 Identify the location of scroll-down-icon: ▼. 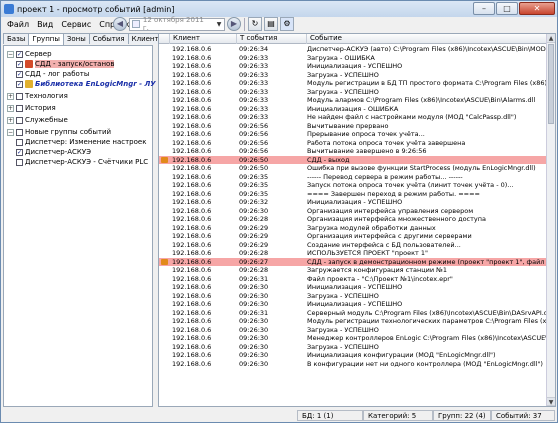
(551, 401).